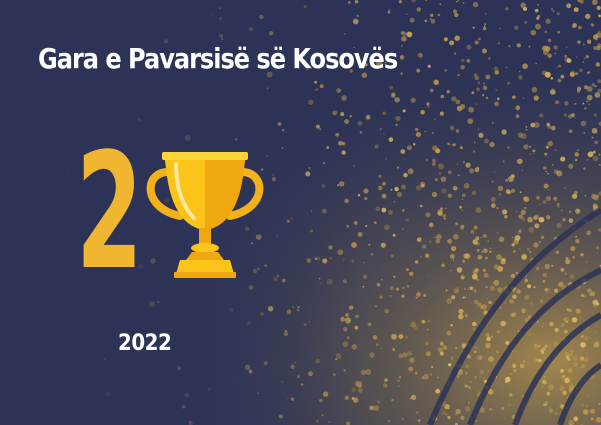  Describe the element at coordinates (109, 211) in the screenshot. I see `rank-number: 2` at that location.